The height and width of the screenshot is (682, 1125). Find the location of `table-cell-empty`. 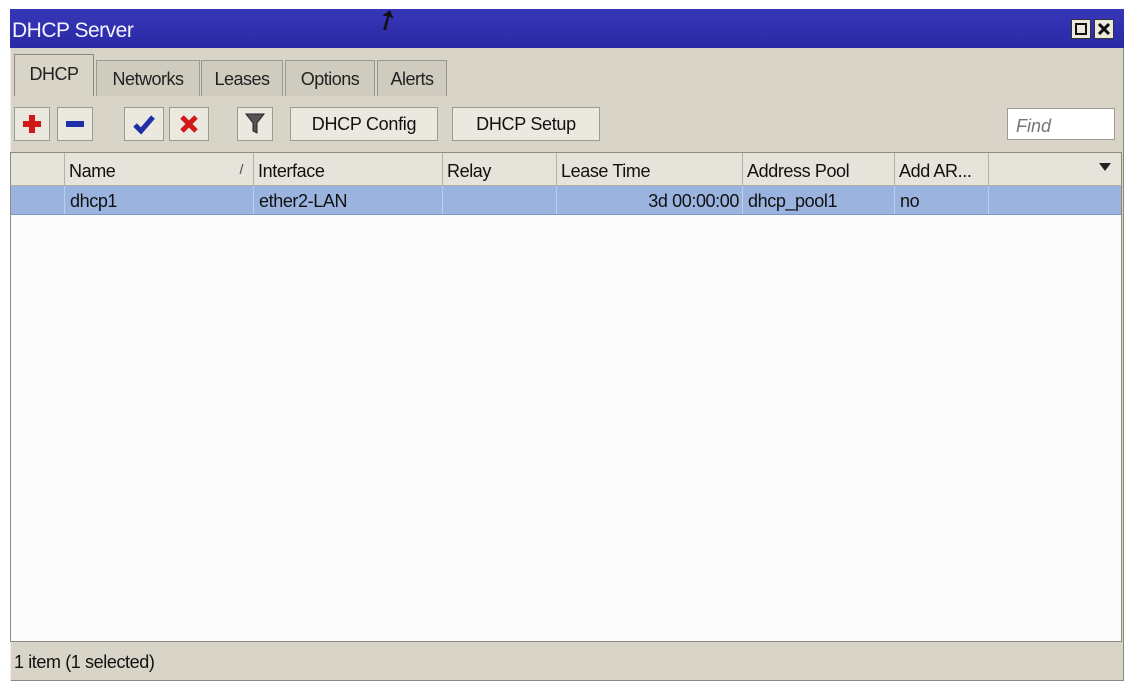

table-cell-empty is located at coordinates (1055, 200).